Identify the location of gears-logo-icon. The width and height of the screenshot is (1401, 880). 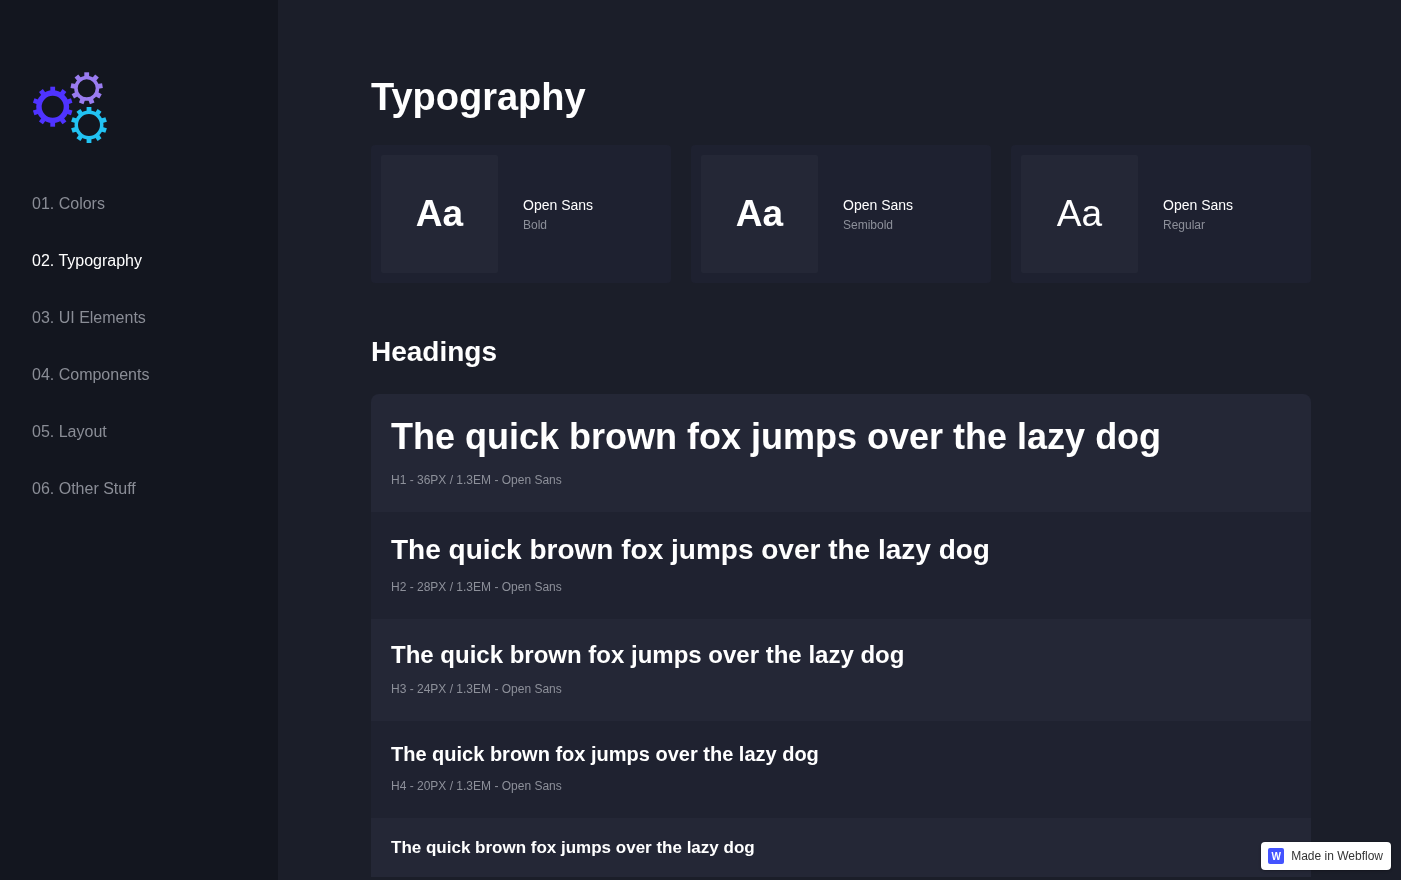
(70, 108).